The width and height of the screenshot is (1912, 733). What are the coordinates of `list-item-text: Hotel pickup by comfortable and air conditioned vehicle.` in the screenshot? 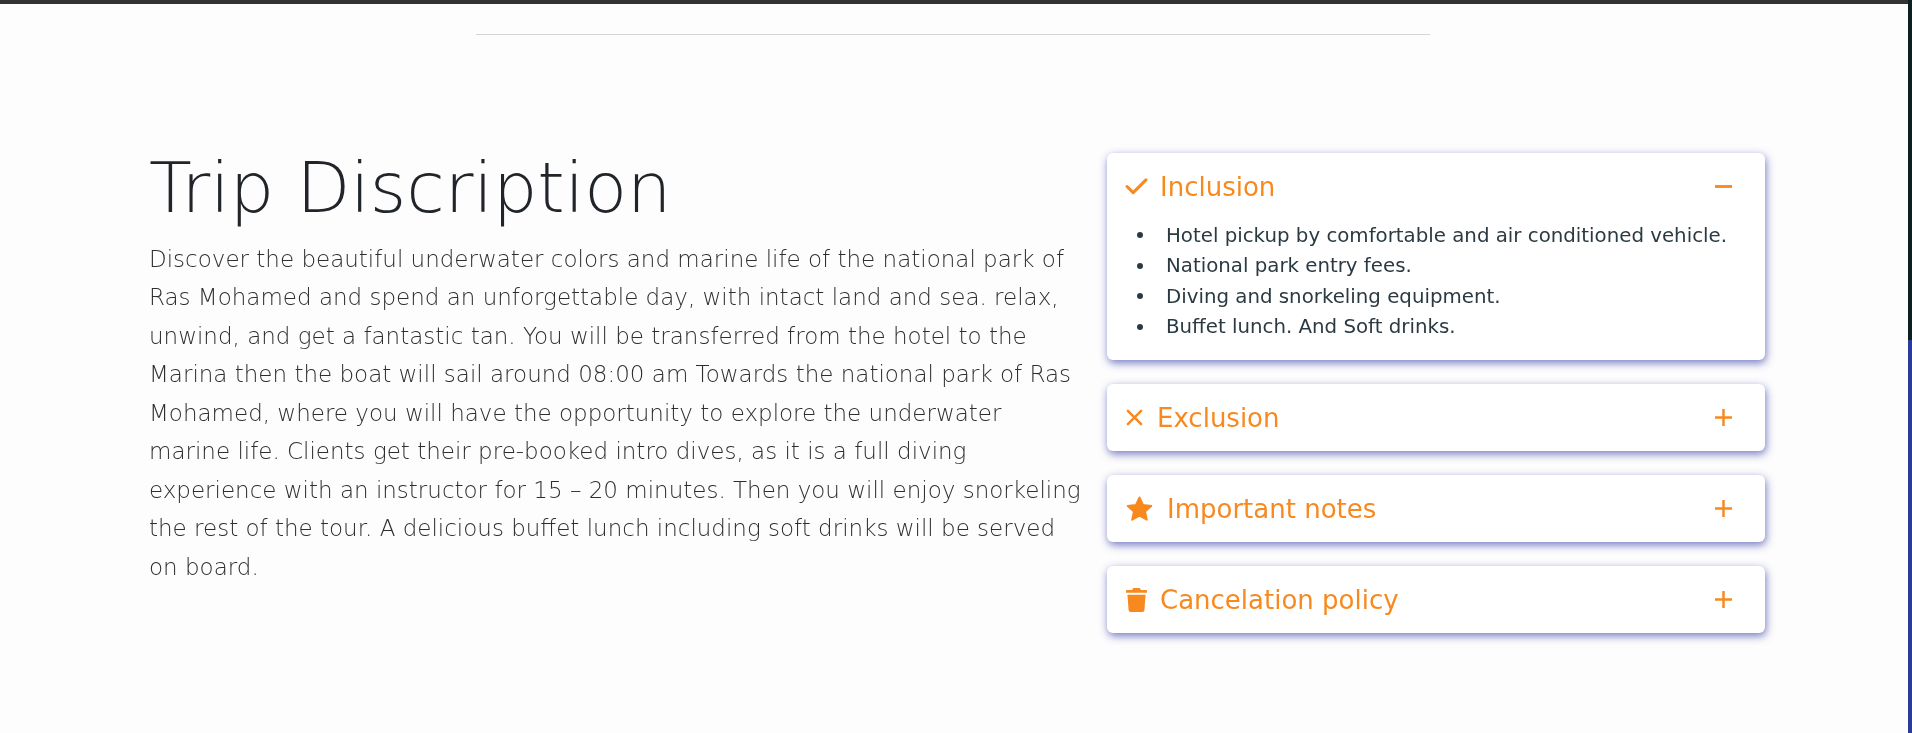 It's located at (1446, 235).